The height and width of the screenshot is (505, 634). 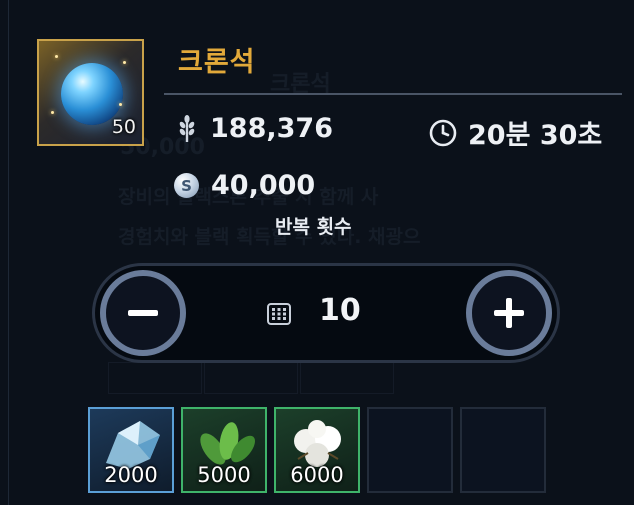 I want to click on stat-wheat: 188,376, so click(x=253, y=128).